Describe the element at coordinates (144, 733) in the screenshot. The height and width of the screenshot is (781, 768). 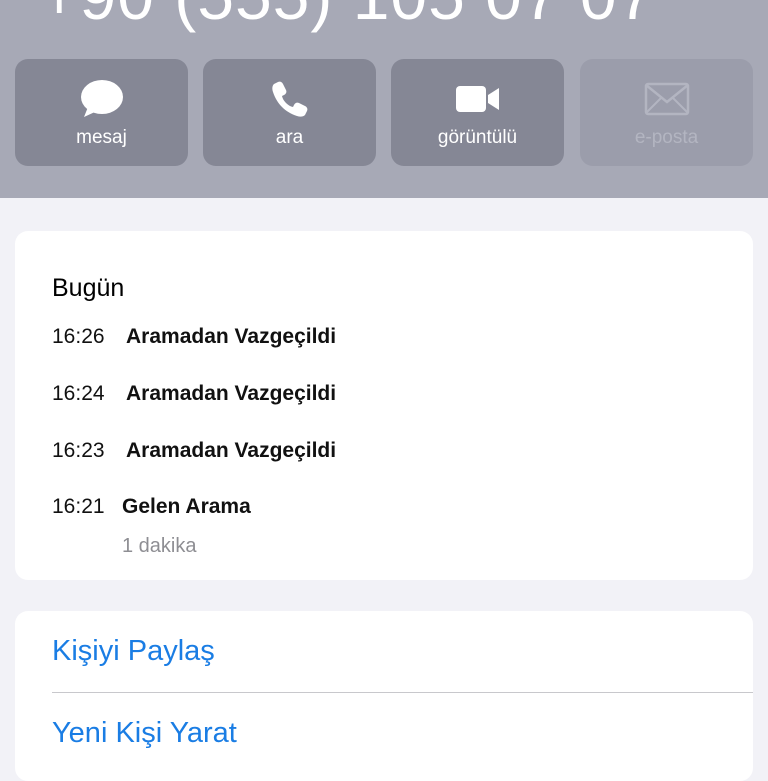
I see `create-contact-label: Yeni Kişi Yarat` at that location.